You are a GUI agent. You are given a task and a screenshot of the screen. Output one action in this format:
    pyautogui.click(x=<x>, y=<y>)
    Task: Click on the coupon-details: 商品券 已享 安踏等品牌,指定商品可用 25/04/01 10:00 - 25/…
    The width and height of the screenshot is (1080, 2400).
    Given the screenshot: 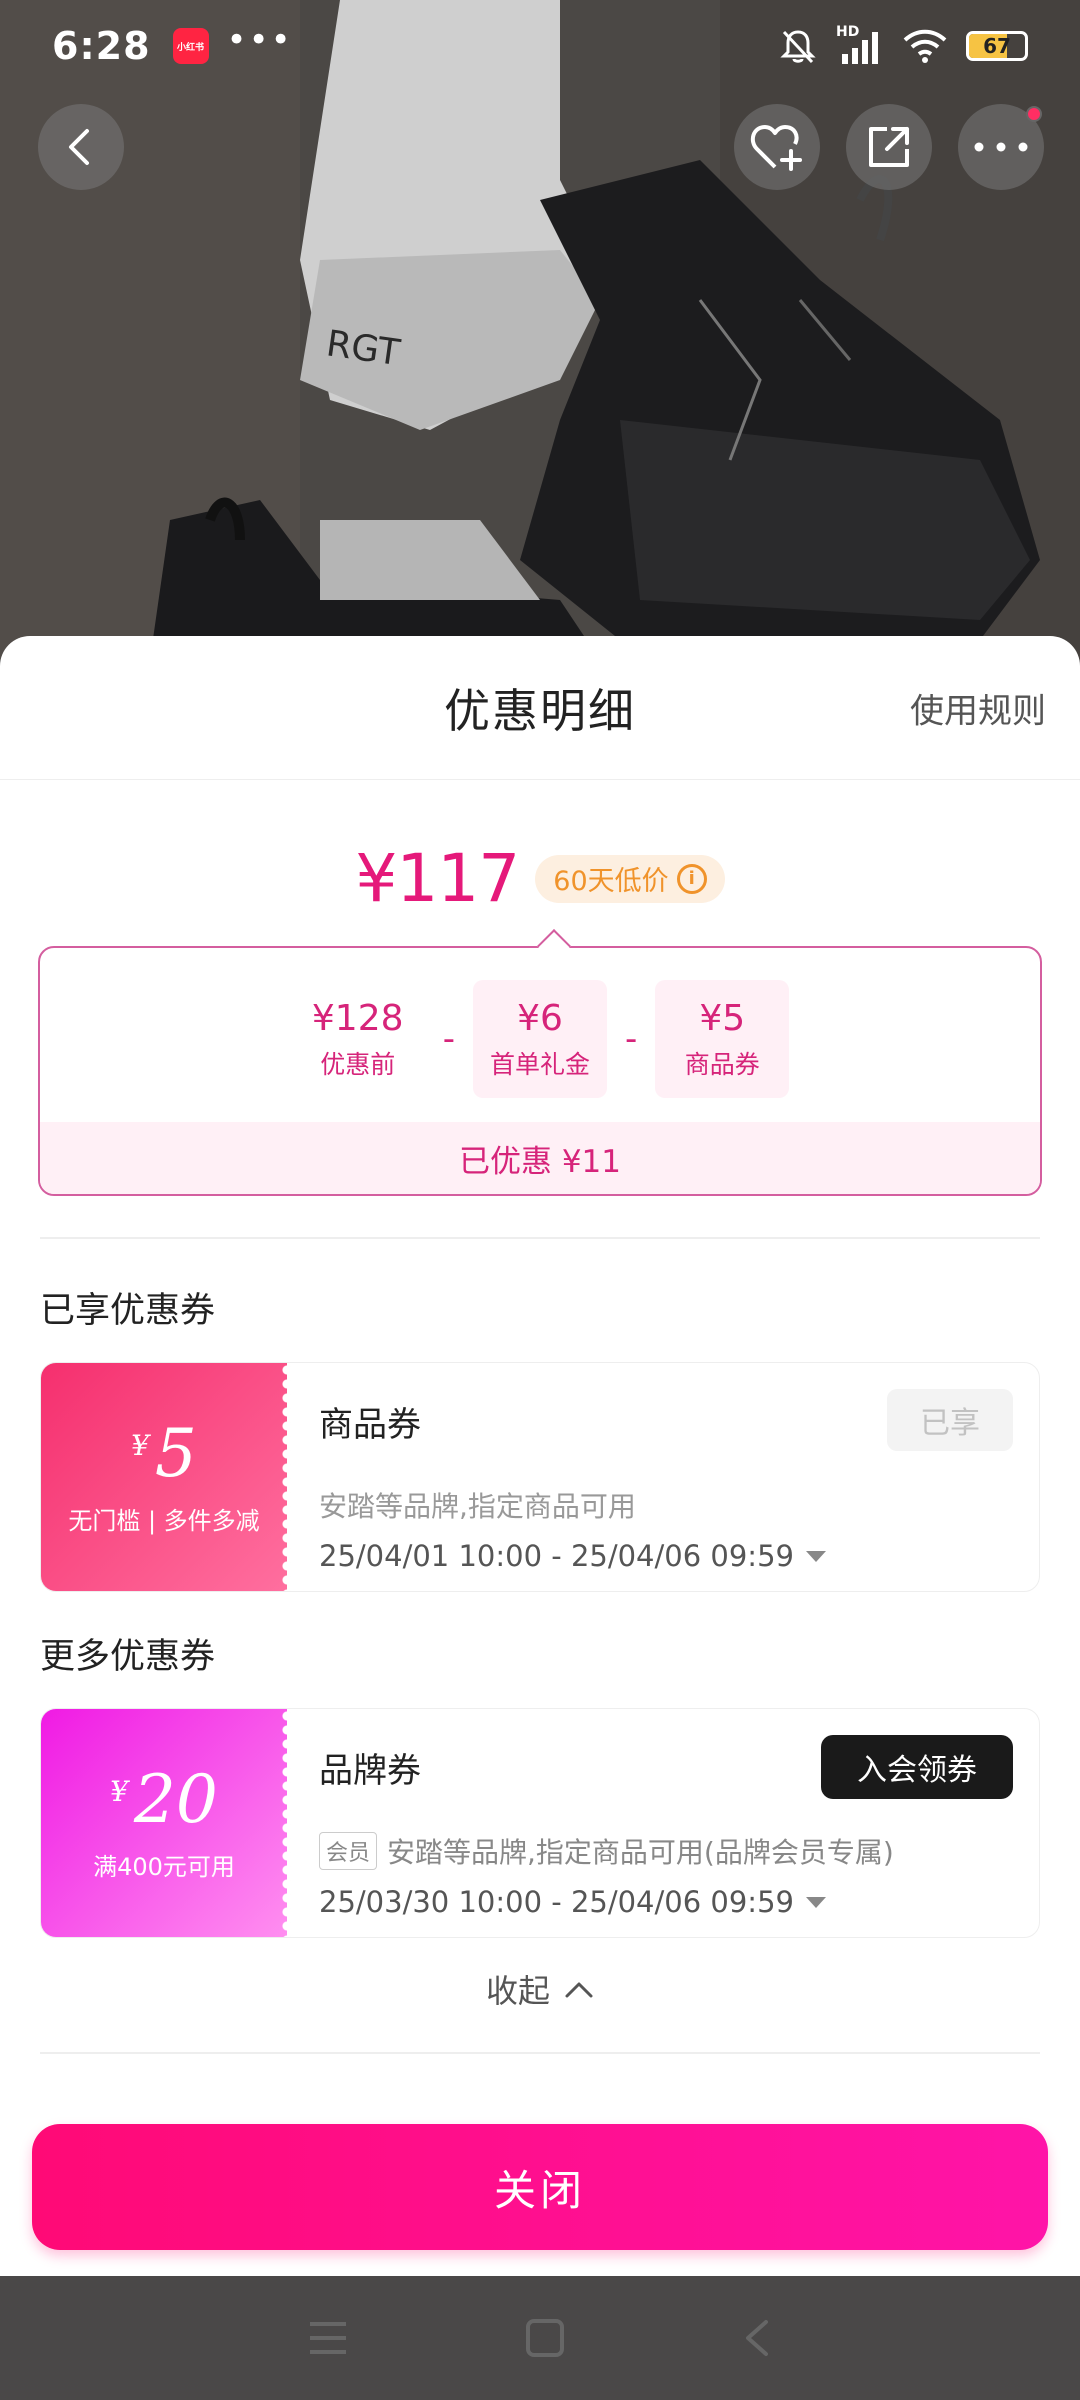 What is the action you would take?
    pyautogui.click(x=666, y=1477)
    